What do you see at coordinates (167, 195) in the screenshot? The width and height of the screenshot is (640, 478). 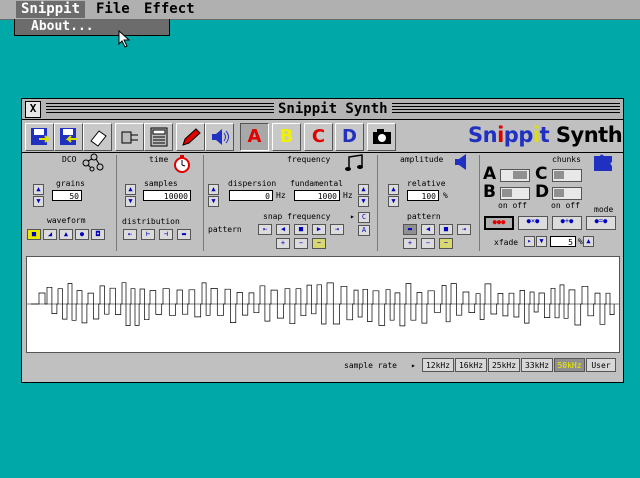 I see `samples-field: 10000` at bounding box center [167, 195].